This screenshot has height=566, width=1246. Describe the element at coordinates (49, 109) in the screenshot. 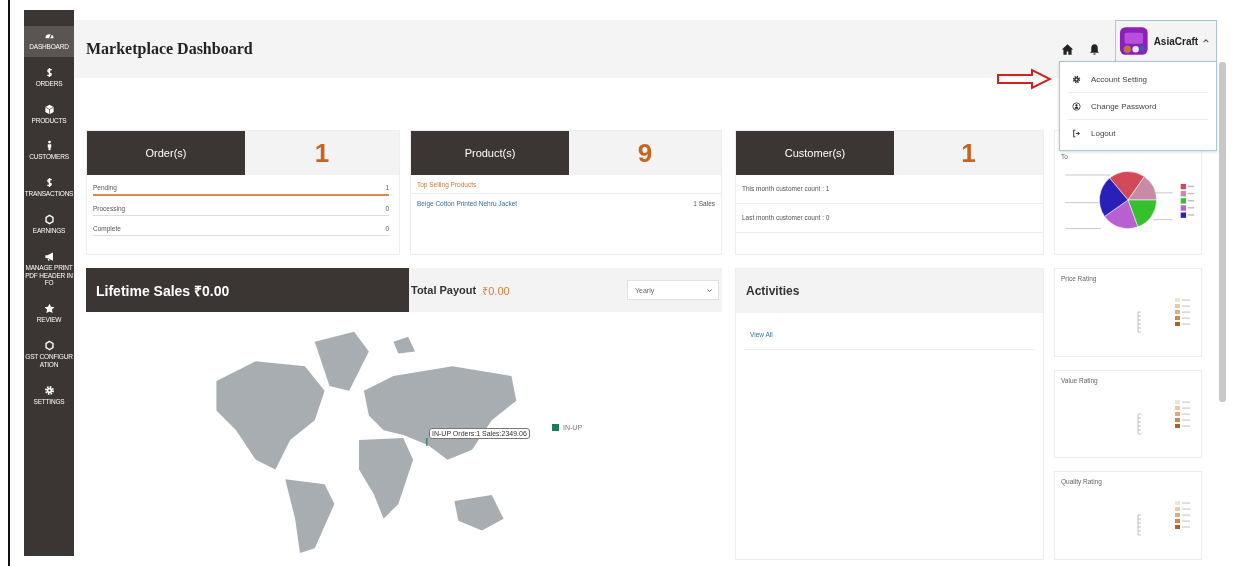

I see `box-icon` at that location.